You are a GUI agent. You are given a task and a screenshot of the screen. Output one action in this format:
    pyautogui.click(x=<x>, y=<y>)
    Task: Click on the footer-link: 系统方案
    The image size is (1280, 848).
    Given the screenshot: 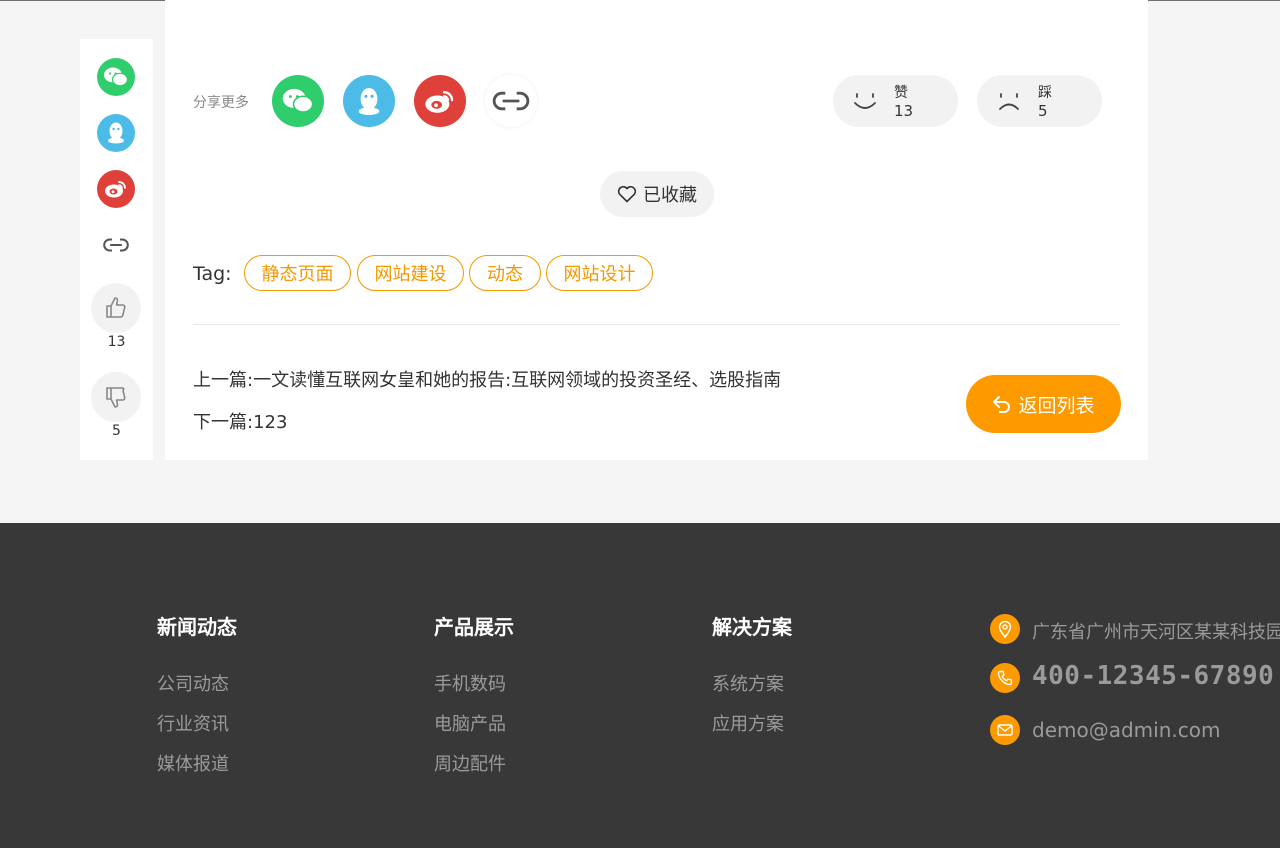 What is the action you would take?
    pyautogui.click(x=748, y=683)
    